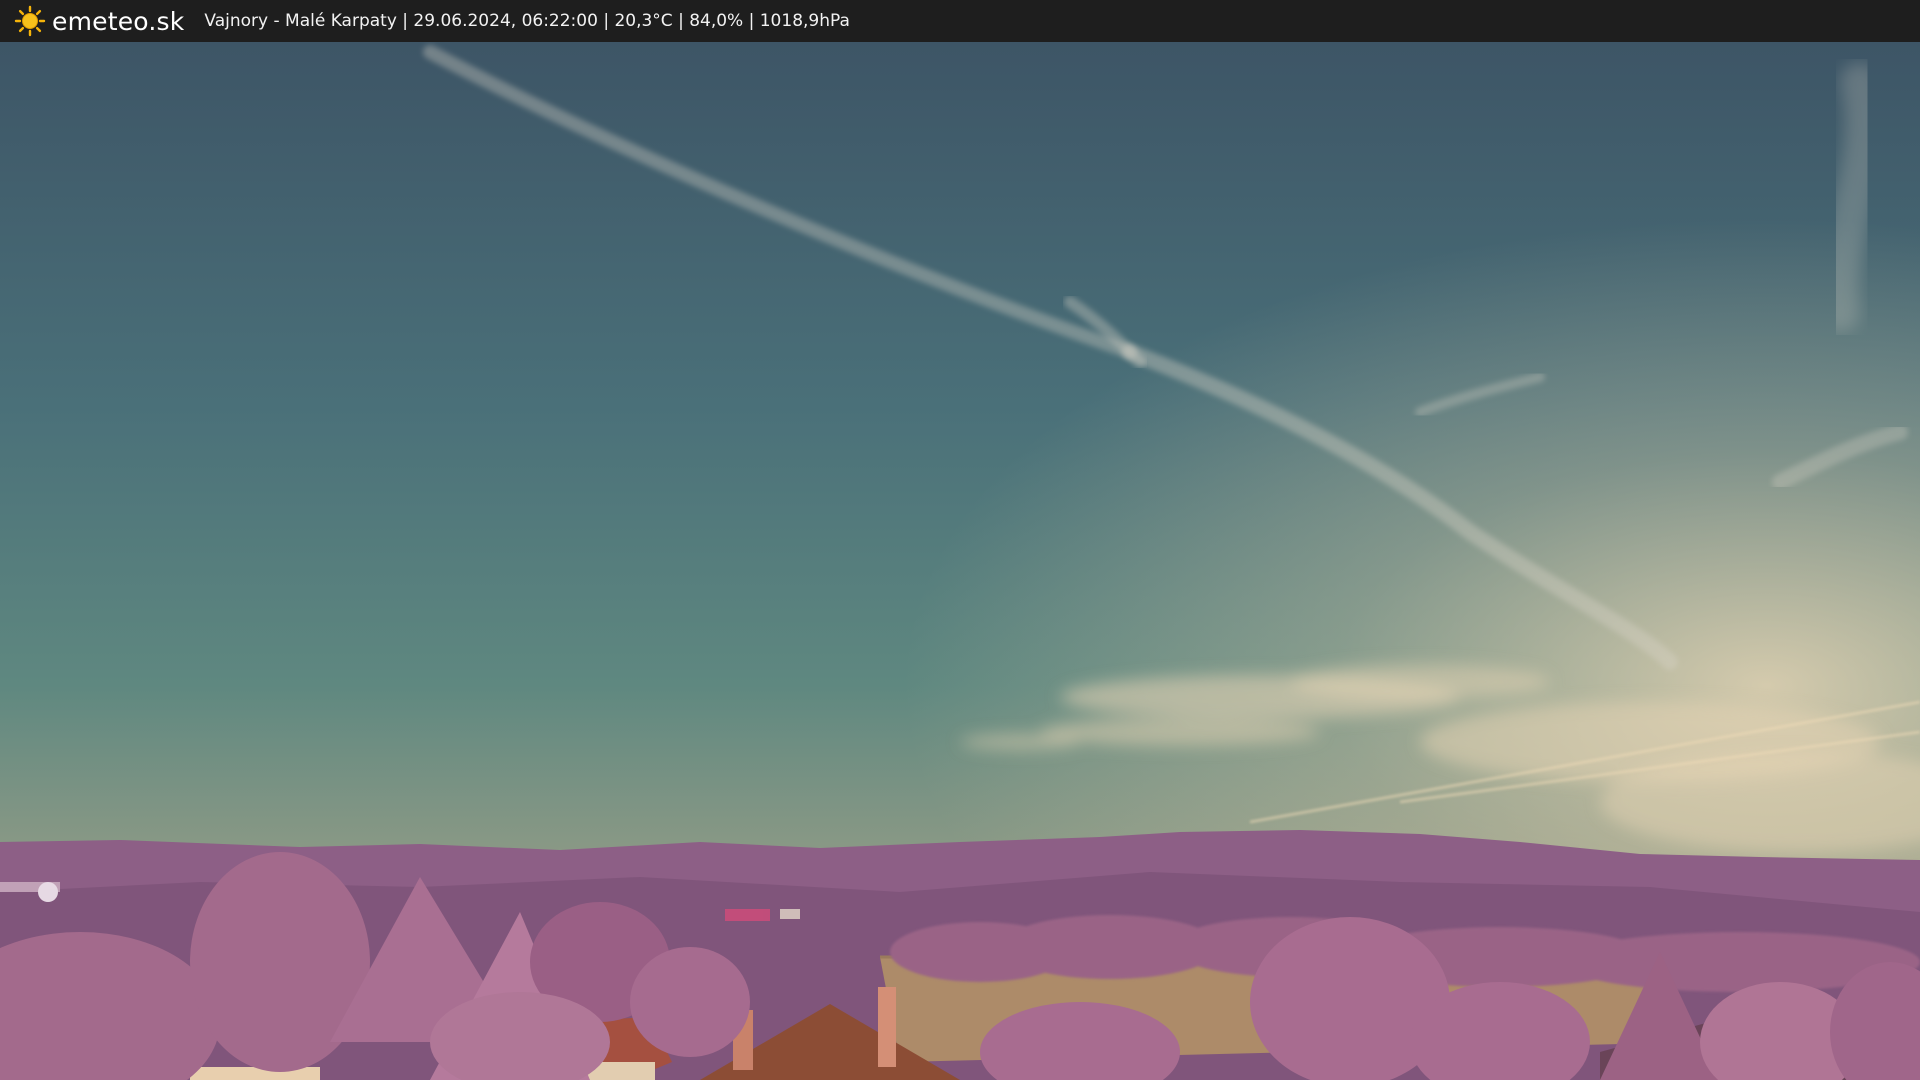 Image resolution: width=1920 pixels, height=1080 pixels. I want to click on brand-name: emeteo.sk, so click(118, 21).